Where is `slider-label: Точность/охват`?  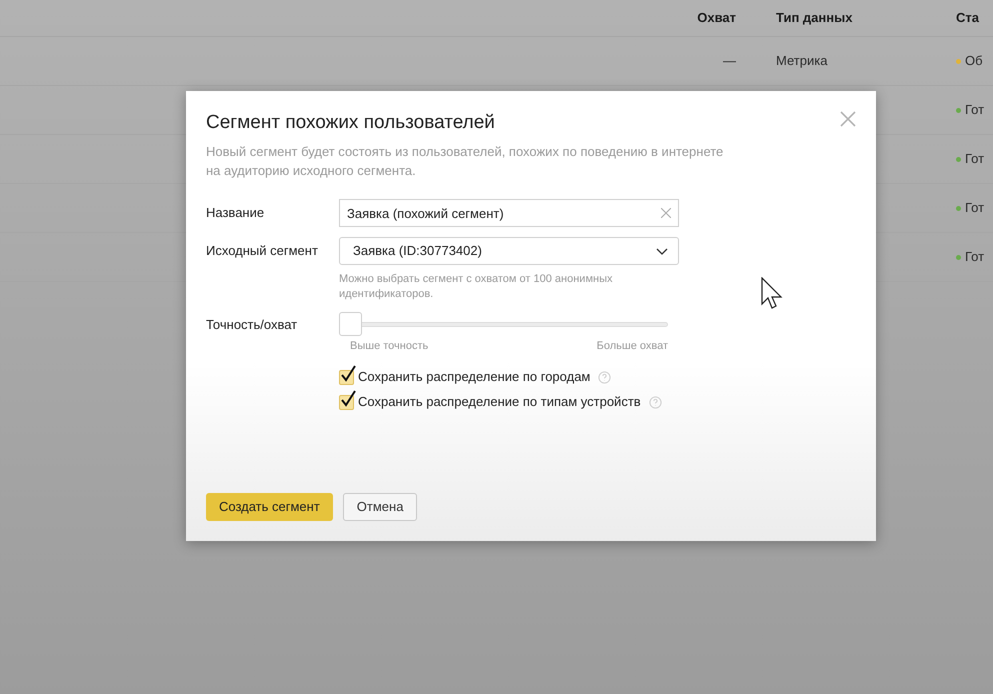 slider-label: Точность/охват is located at coordinates (252, 325).